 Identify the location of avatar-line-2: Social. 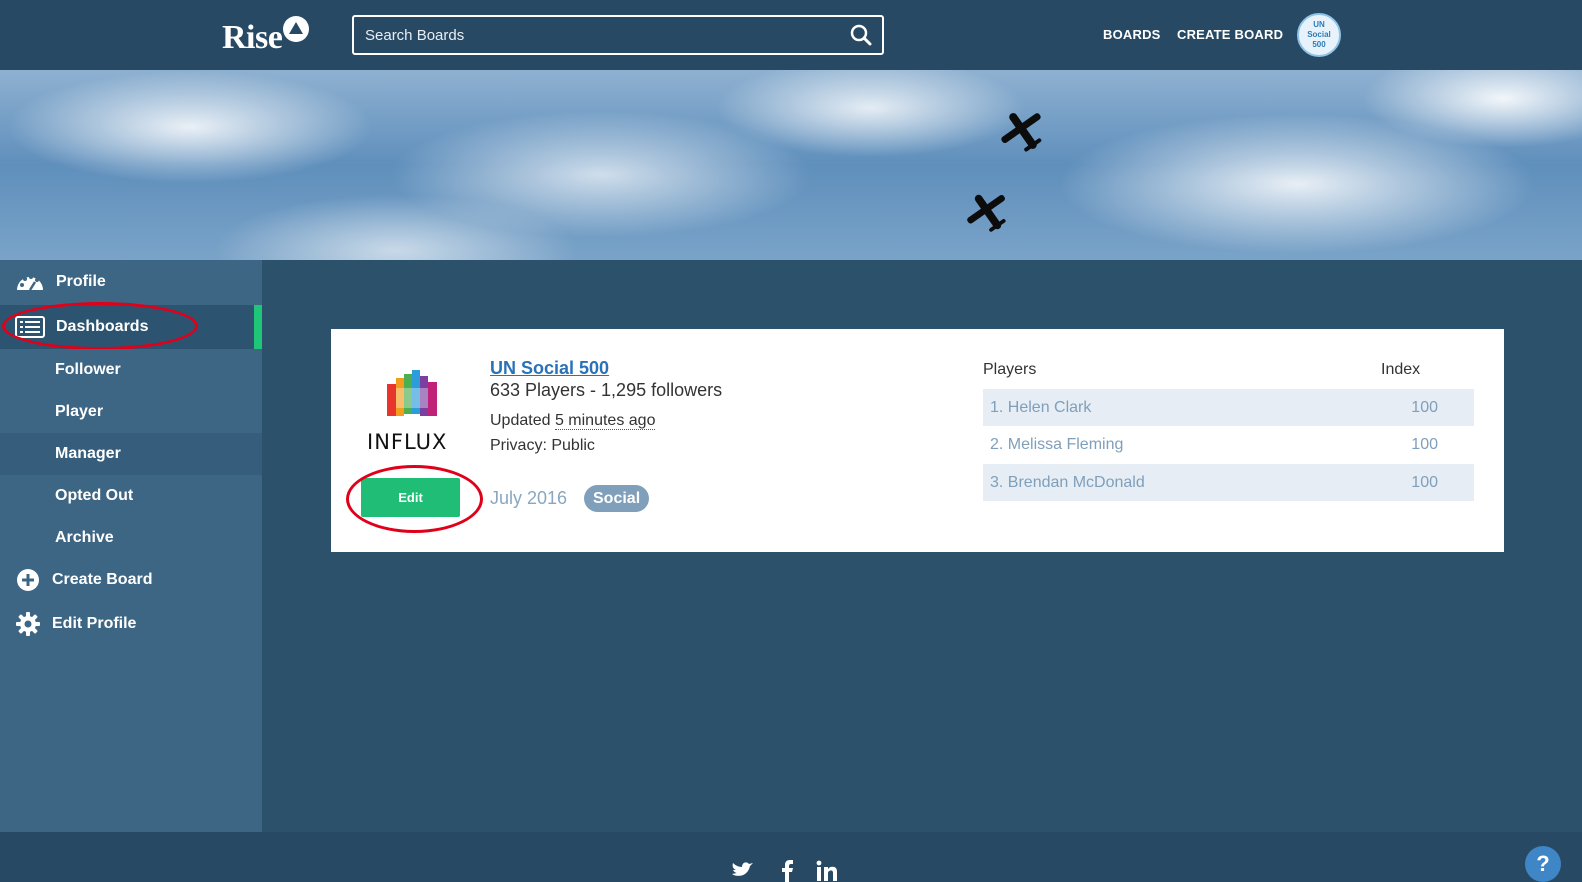
(1319, 34).